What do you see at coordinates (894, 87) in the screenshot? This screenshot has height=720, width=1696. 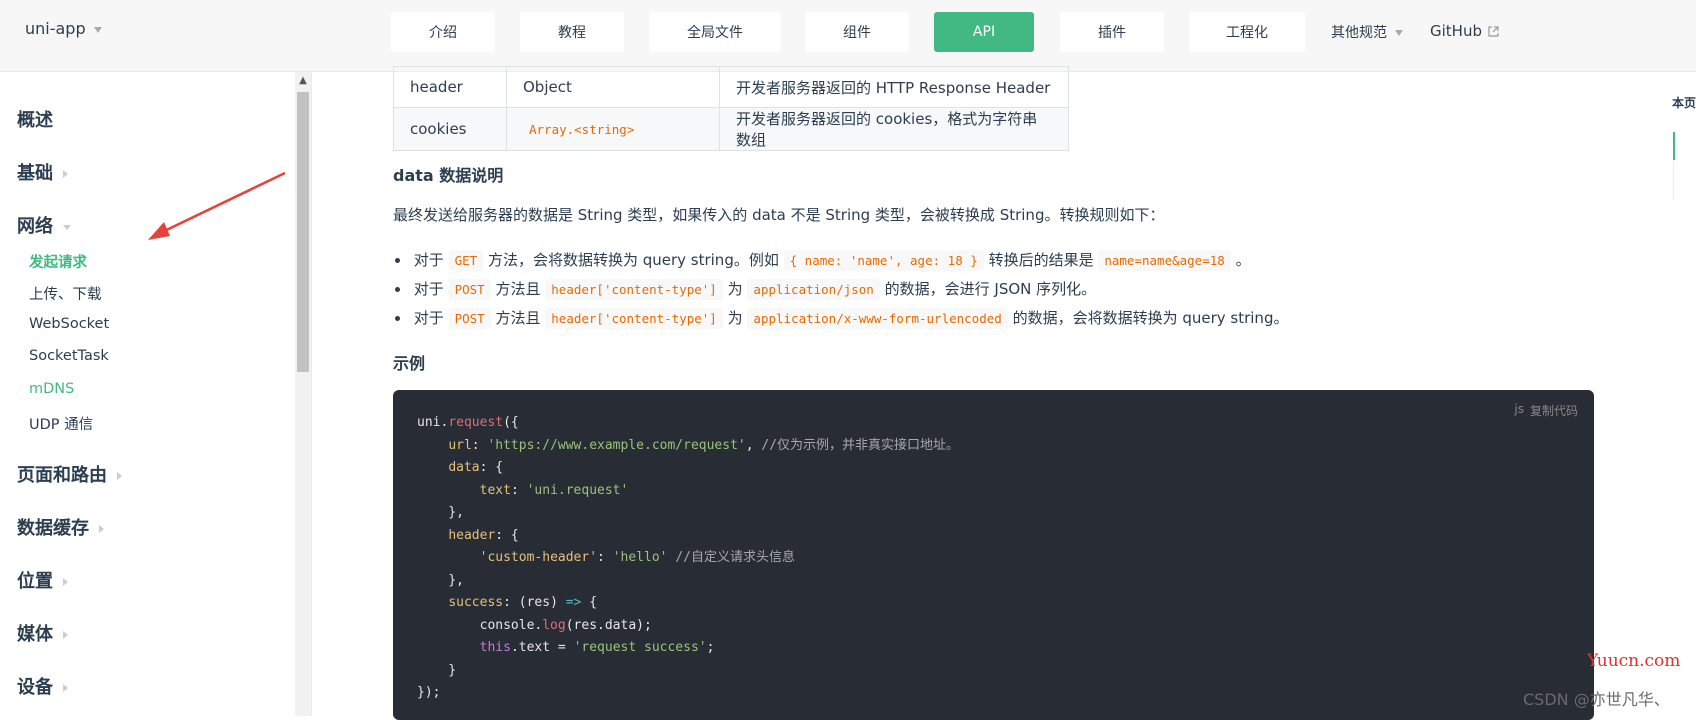 I see `table-cell-desc: 开发者服务器返回的 HTTP Response Header` at bounding box center [894, 87].